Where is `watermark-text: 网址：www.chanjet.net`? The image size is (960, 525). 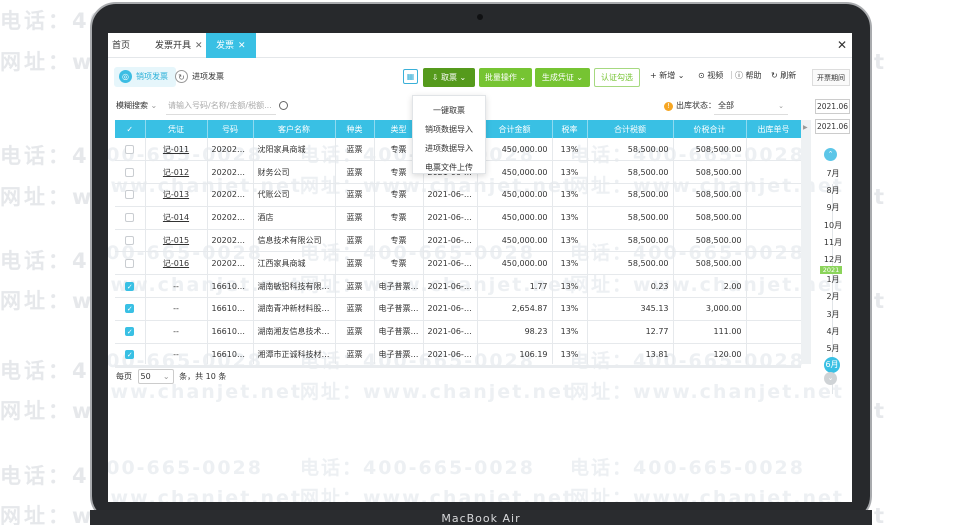
watermark-text: 网址：www.chanjet.net is located at coordinates (437, 494).